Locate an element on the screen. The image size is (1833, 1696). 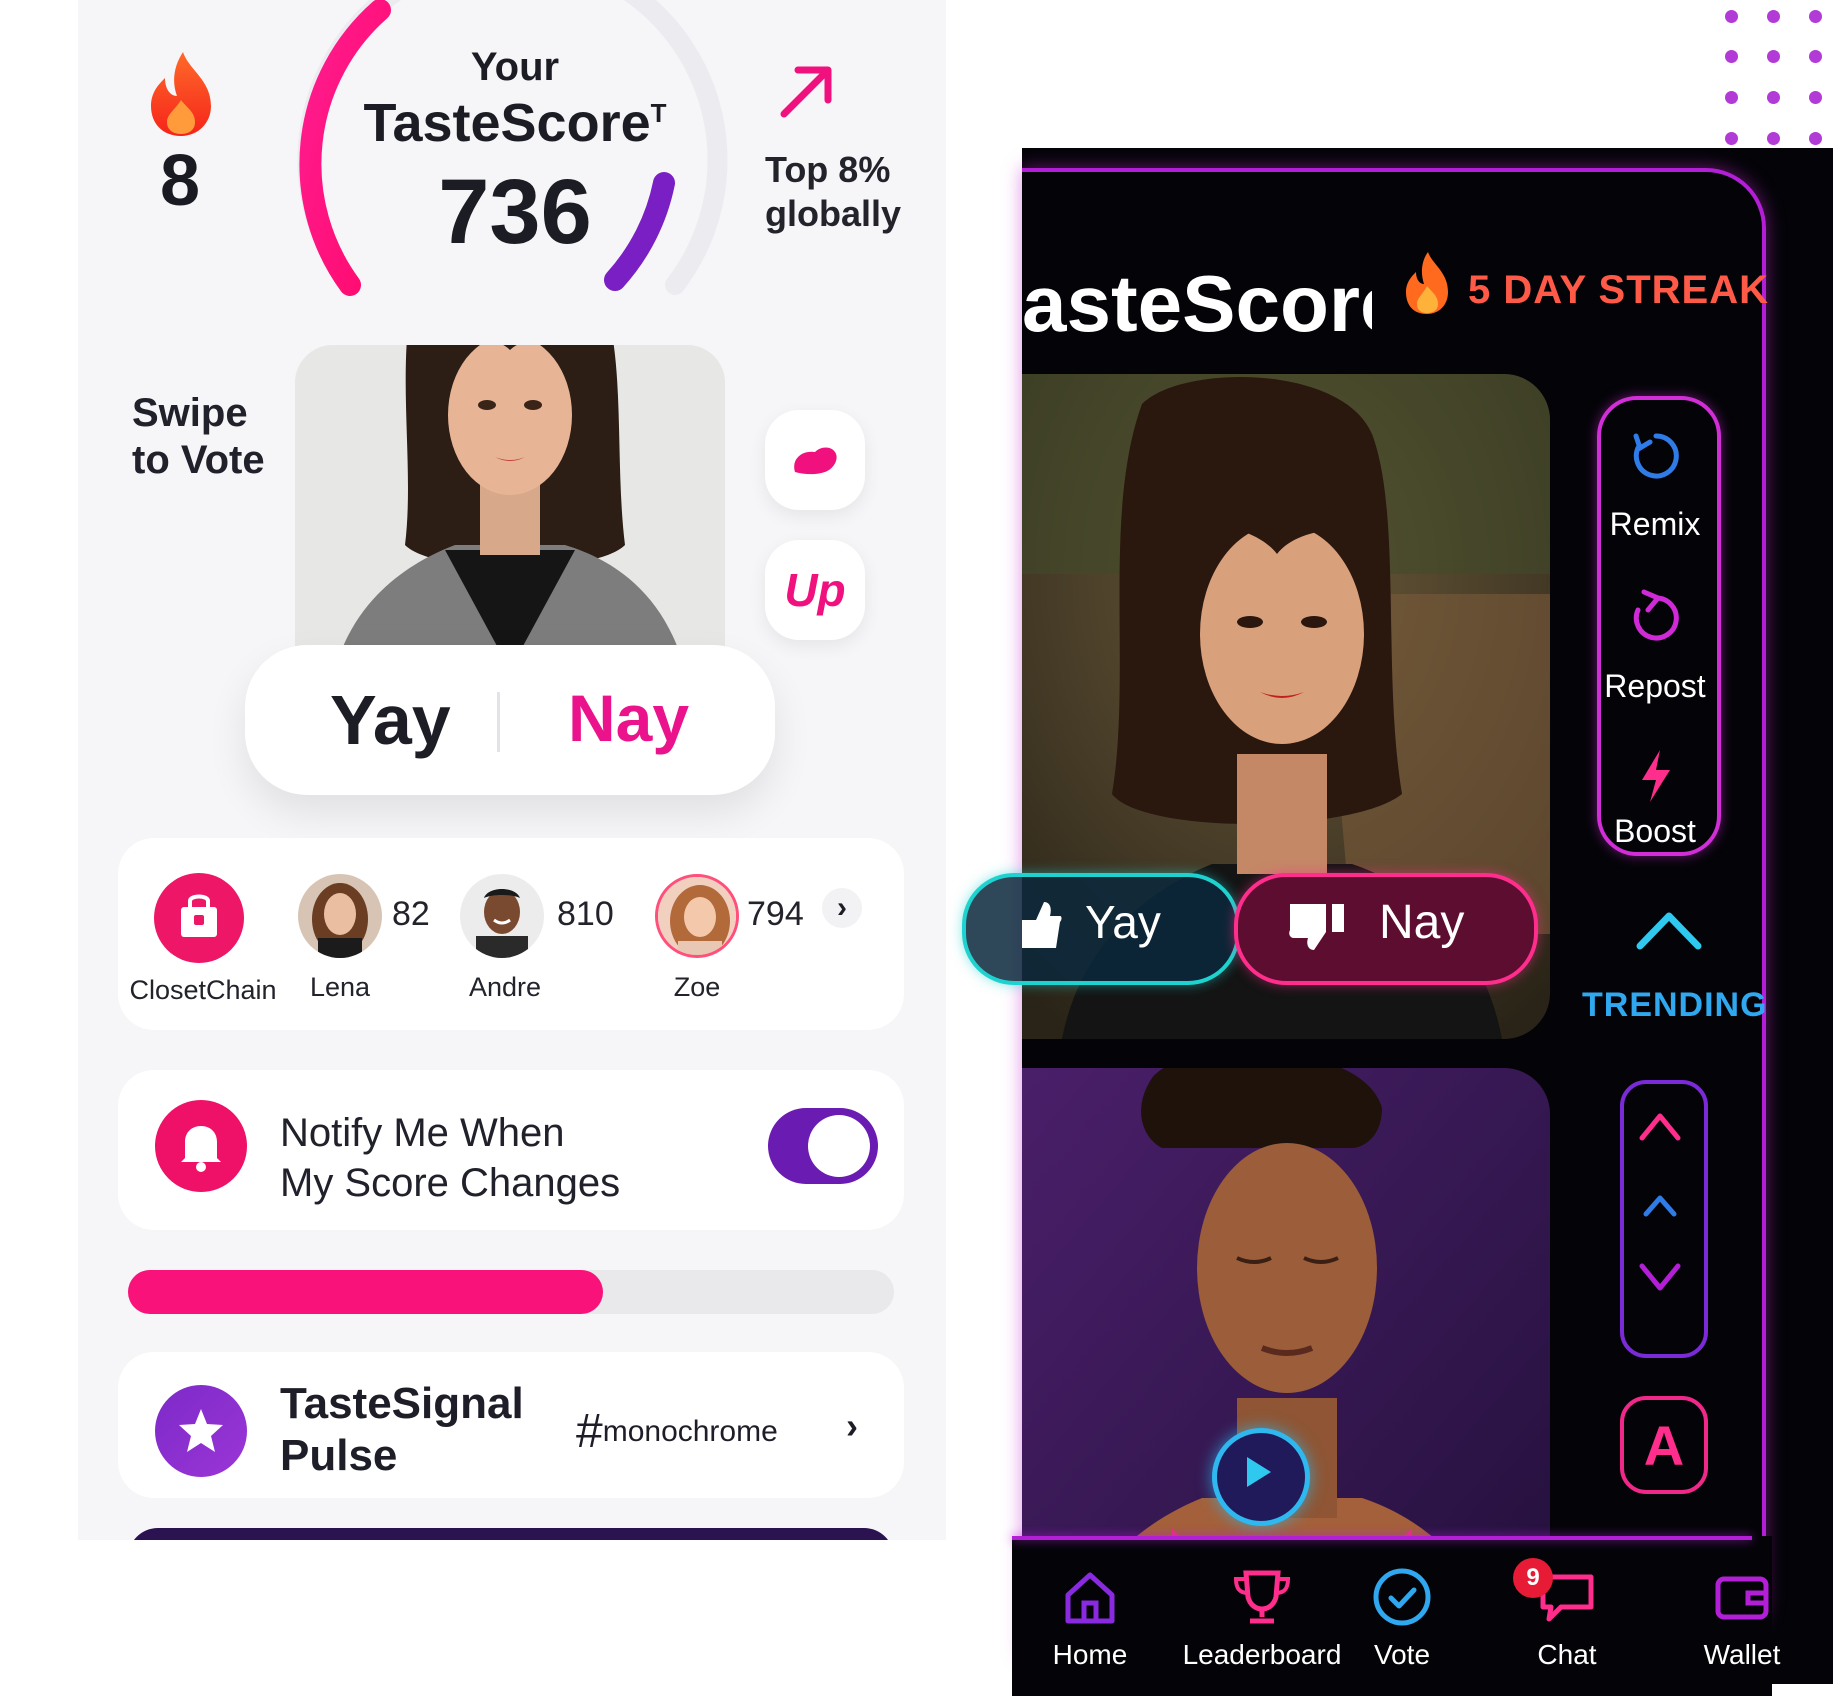
nav-home: Home is located at coordinates (1090, 1617).